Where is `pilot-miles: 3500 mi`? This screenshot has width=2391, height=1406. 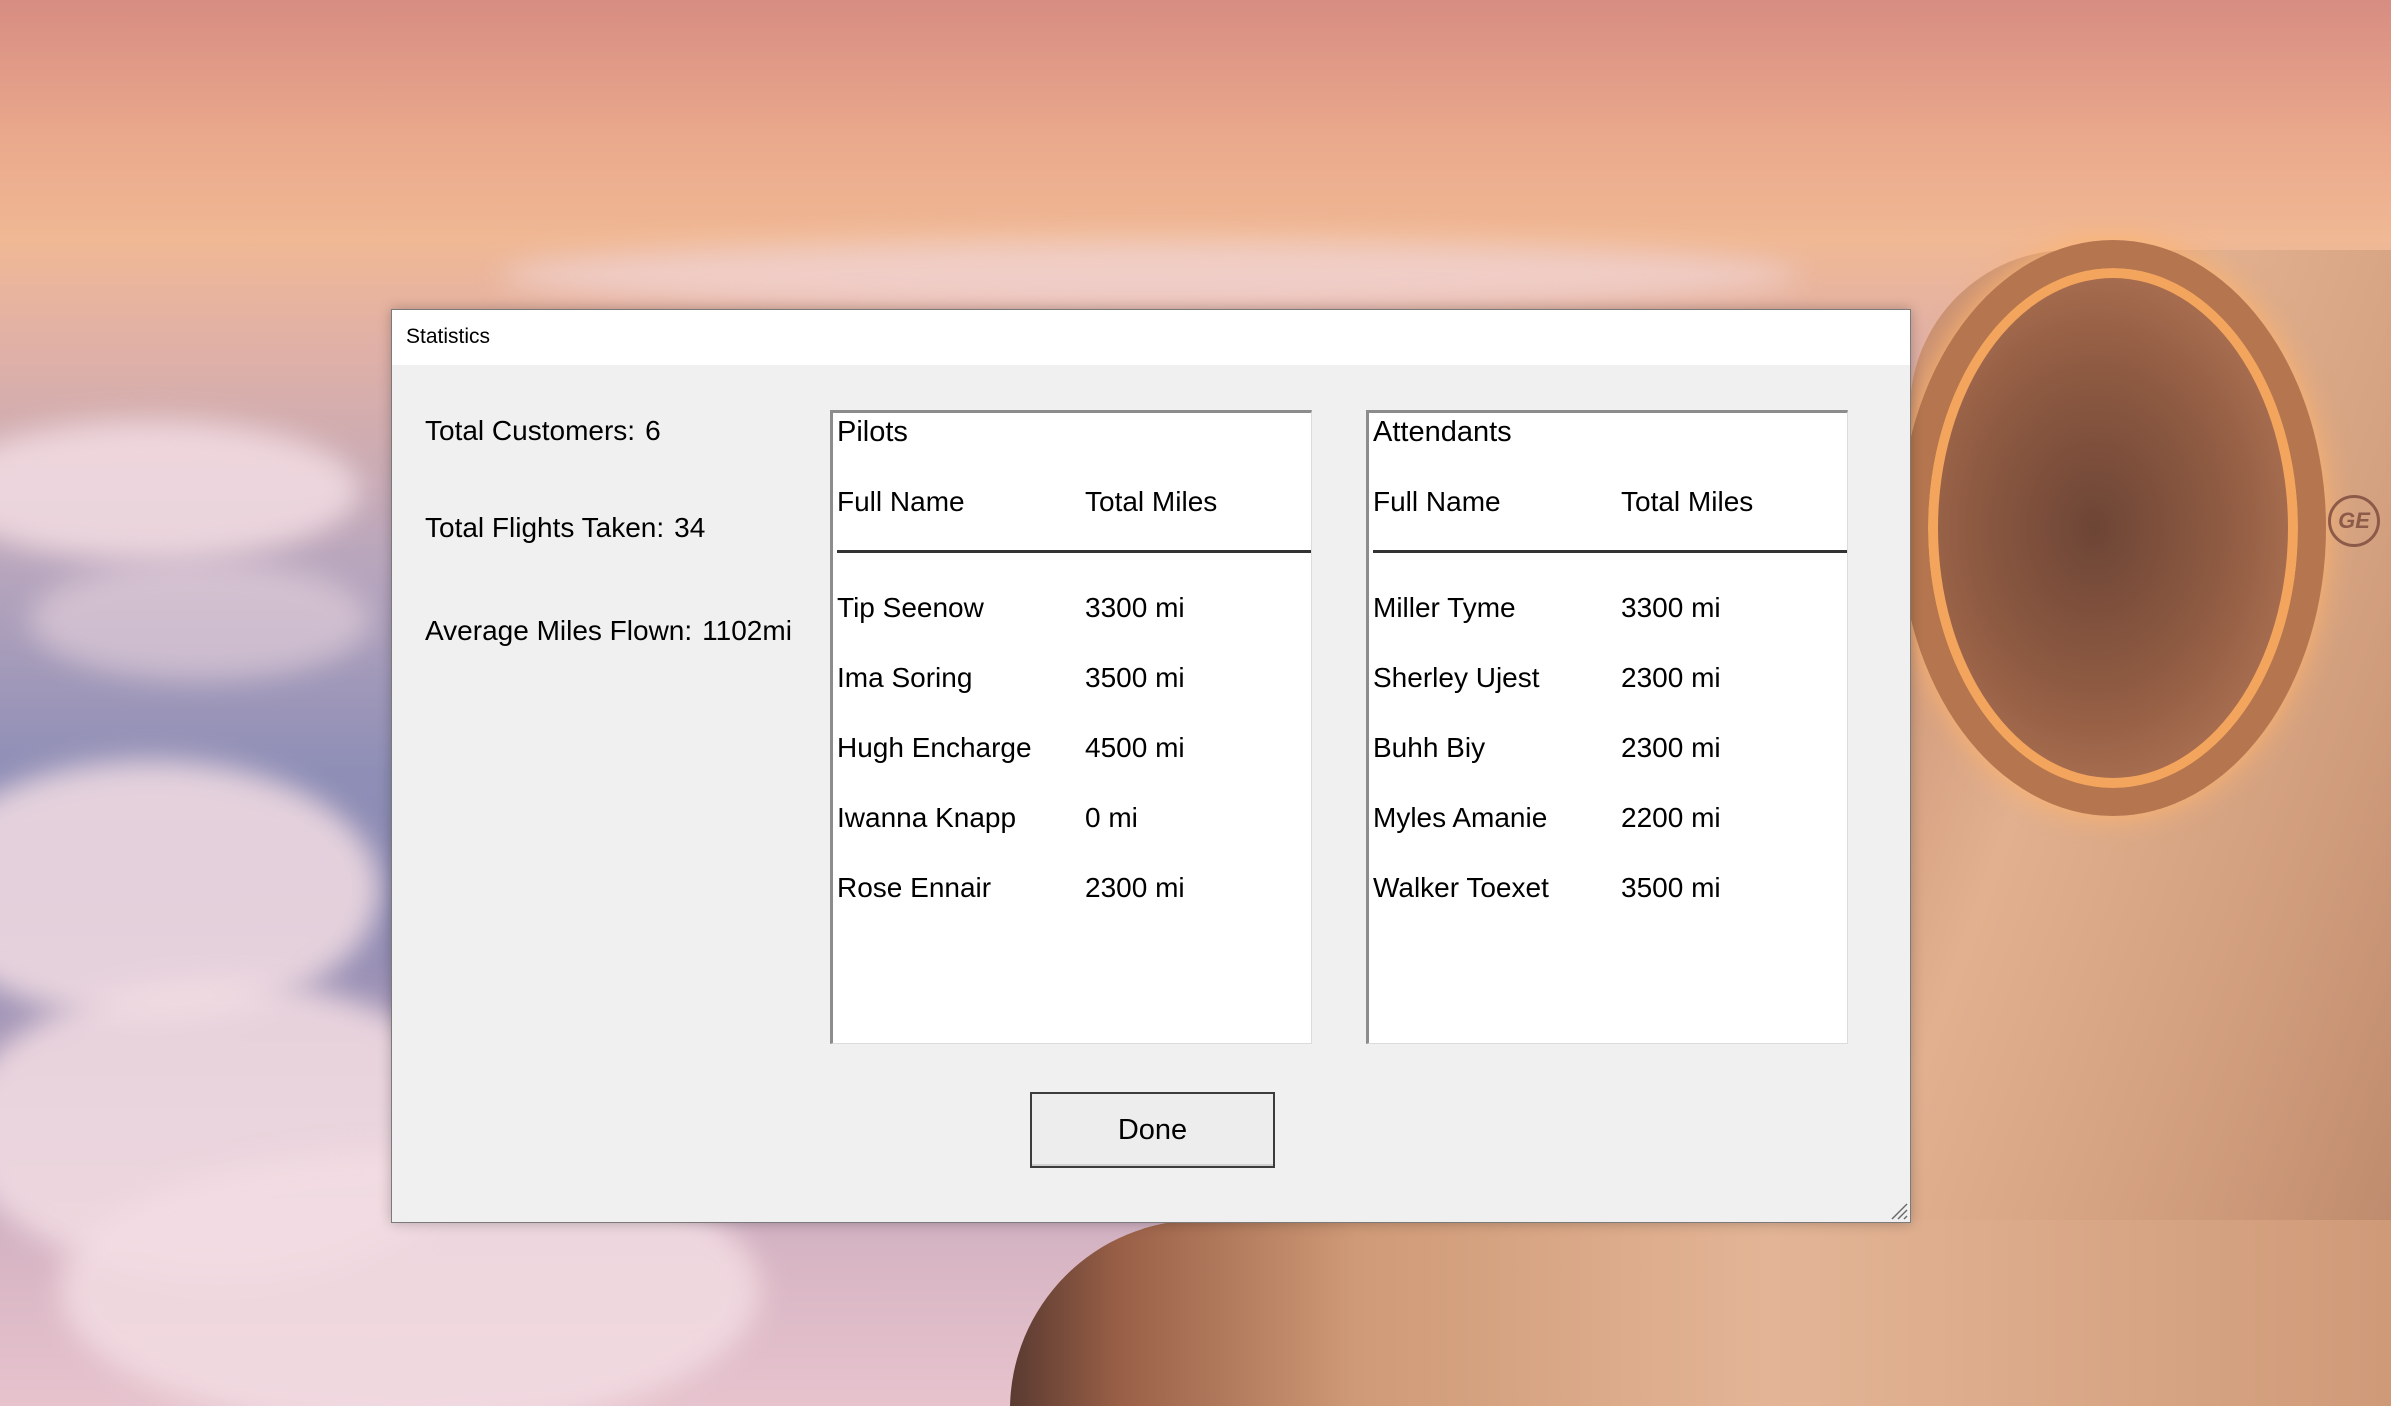
pilot-miles: 3500 mi is located at coordinates (1135, 678).